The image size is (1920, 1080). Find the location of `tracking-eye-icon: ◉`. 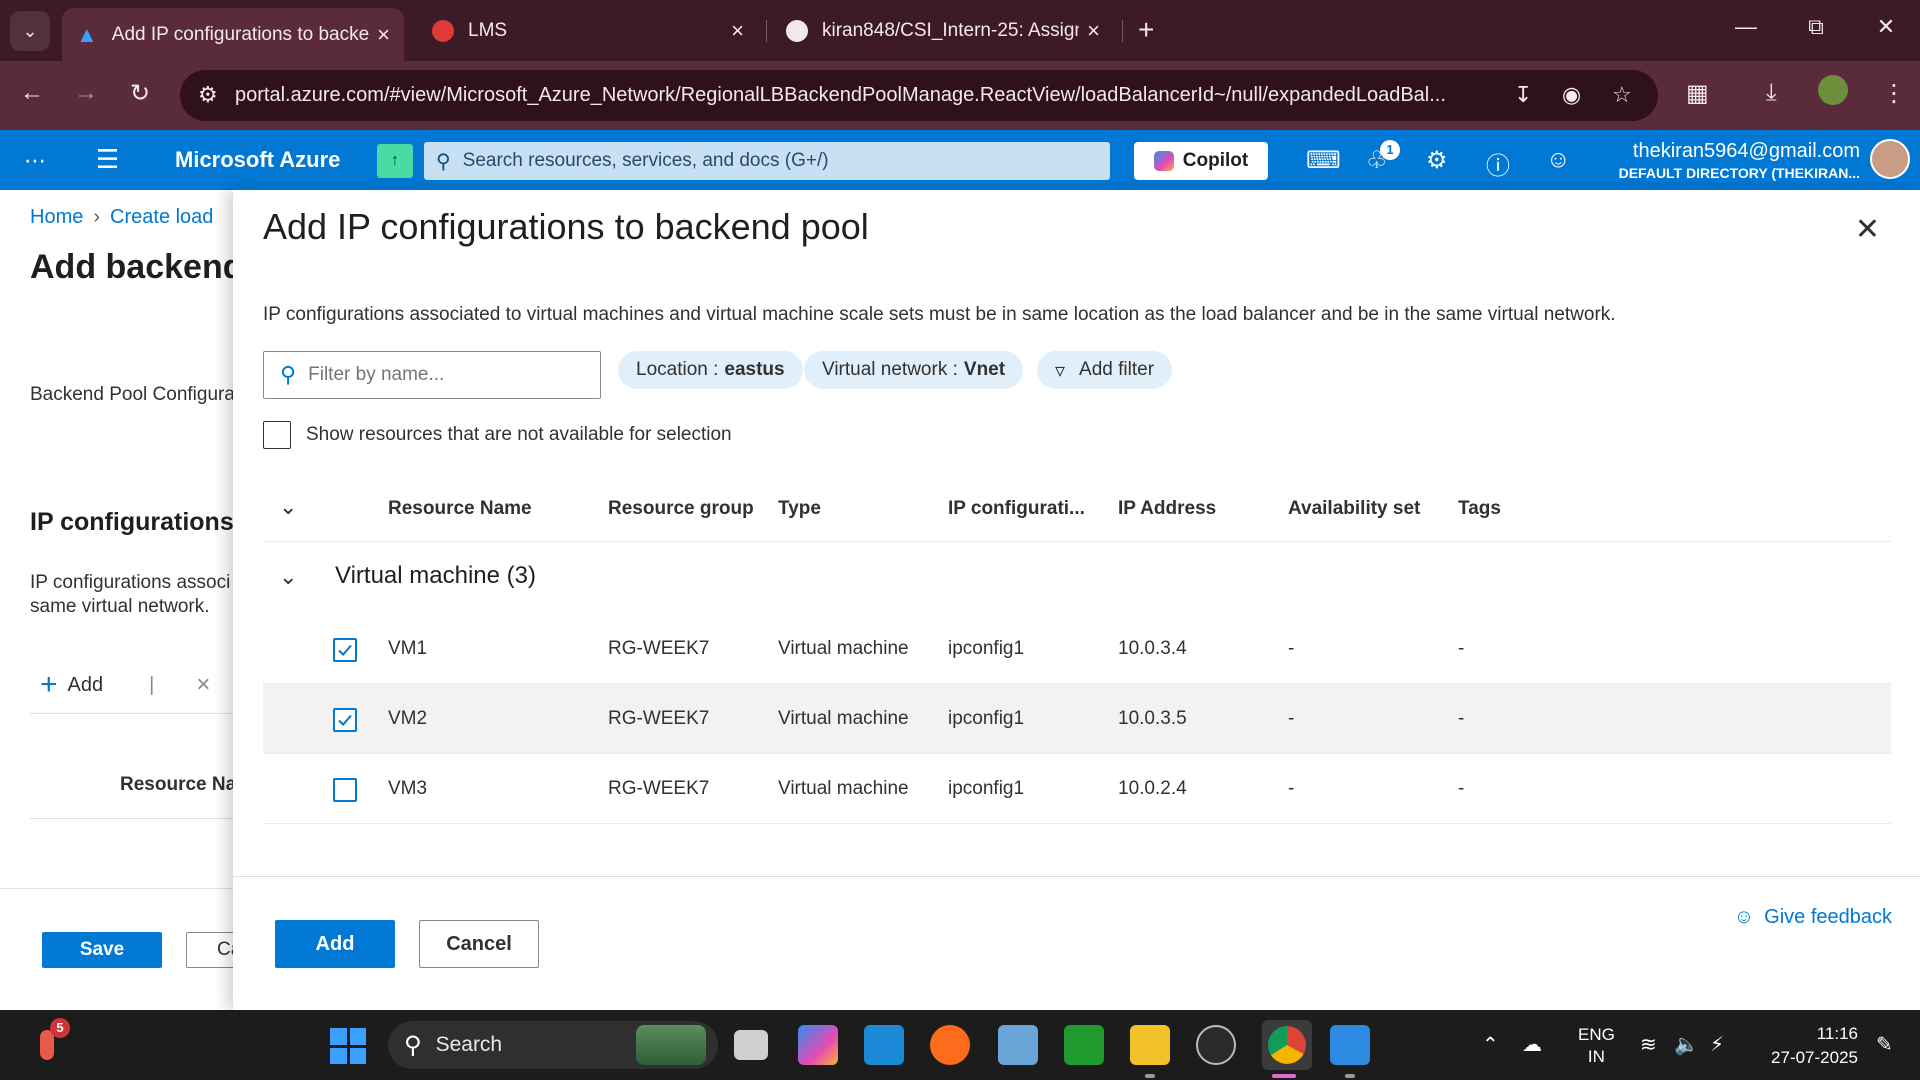

tracking-eye-icon: ◉ is located at coordinates (1571, 95).